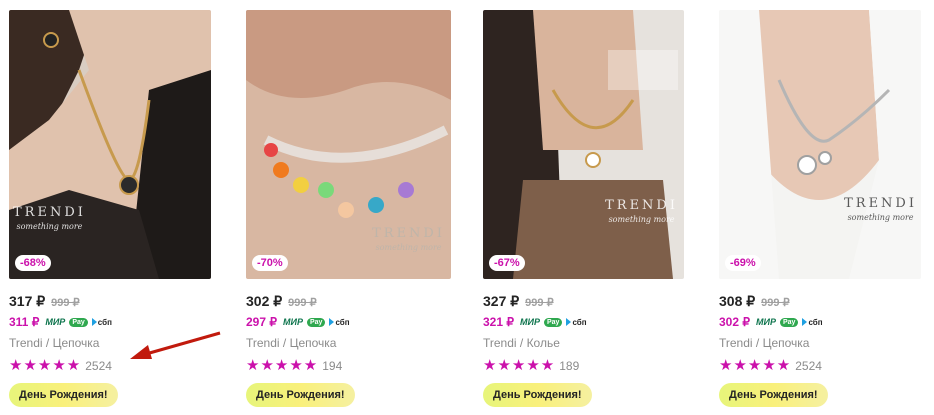 The width and height of the screenshot is (934, 415). Describe the element at coordinates (583, 343) in the screenshot. I see `product-title: Trendi / Колье` at that location.